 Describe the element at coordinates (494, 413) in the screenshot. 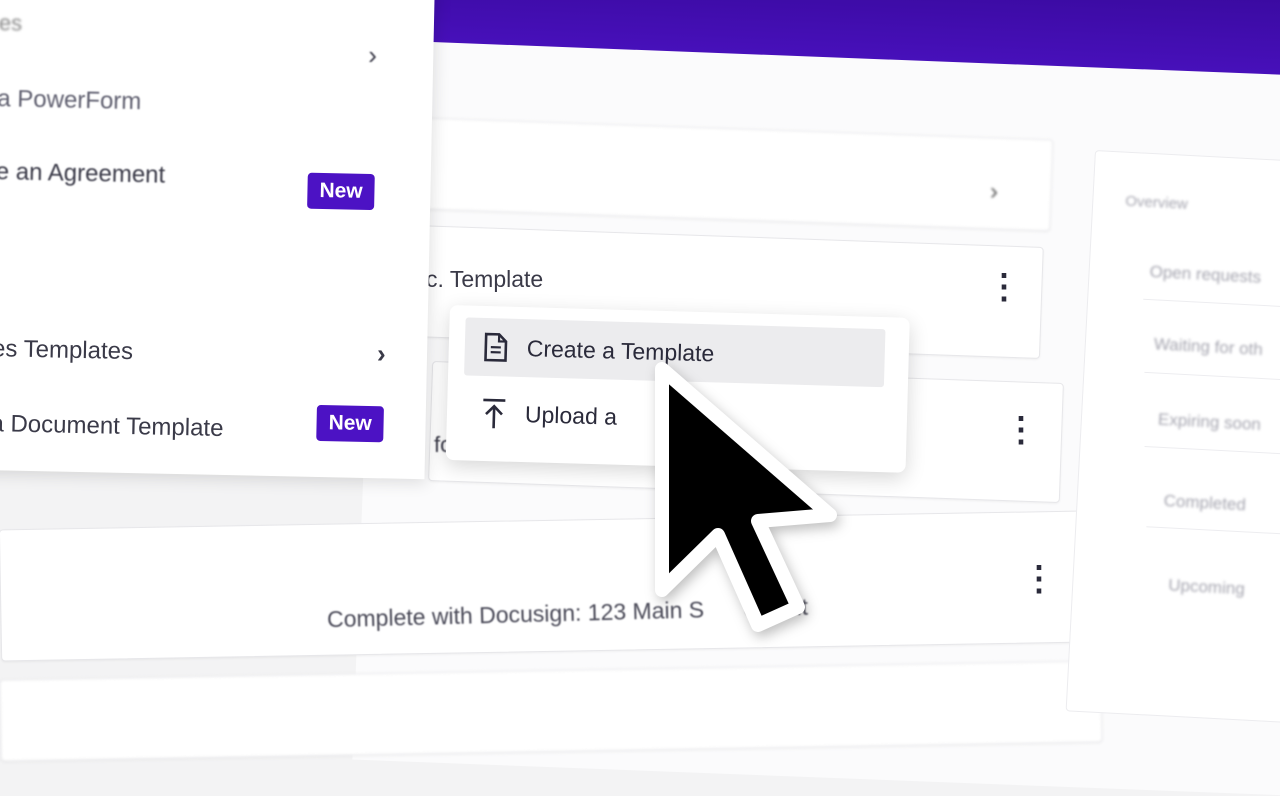

I see `upload-icon` at that location.